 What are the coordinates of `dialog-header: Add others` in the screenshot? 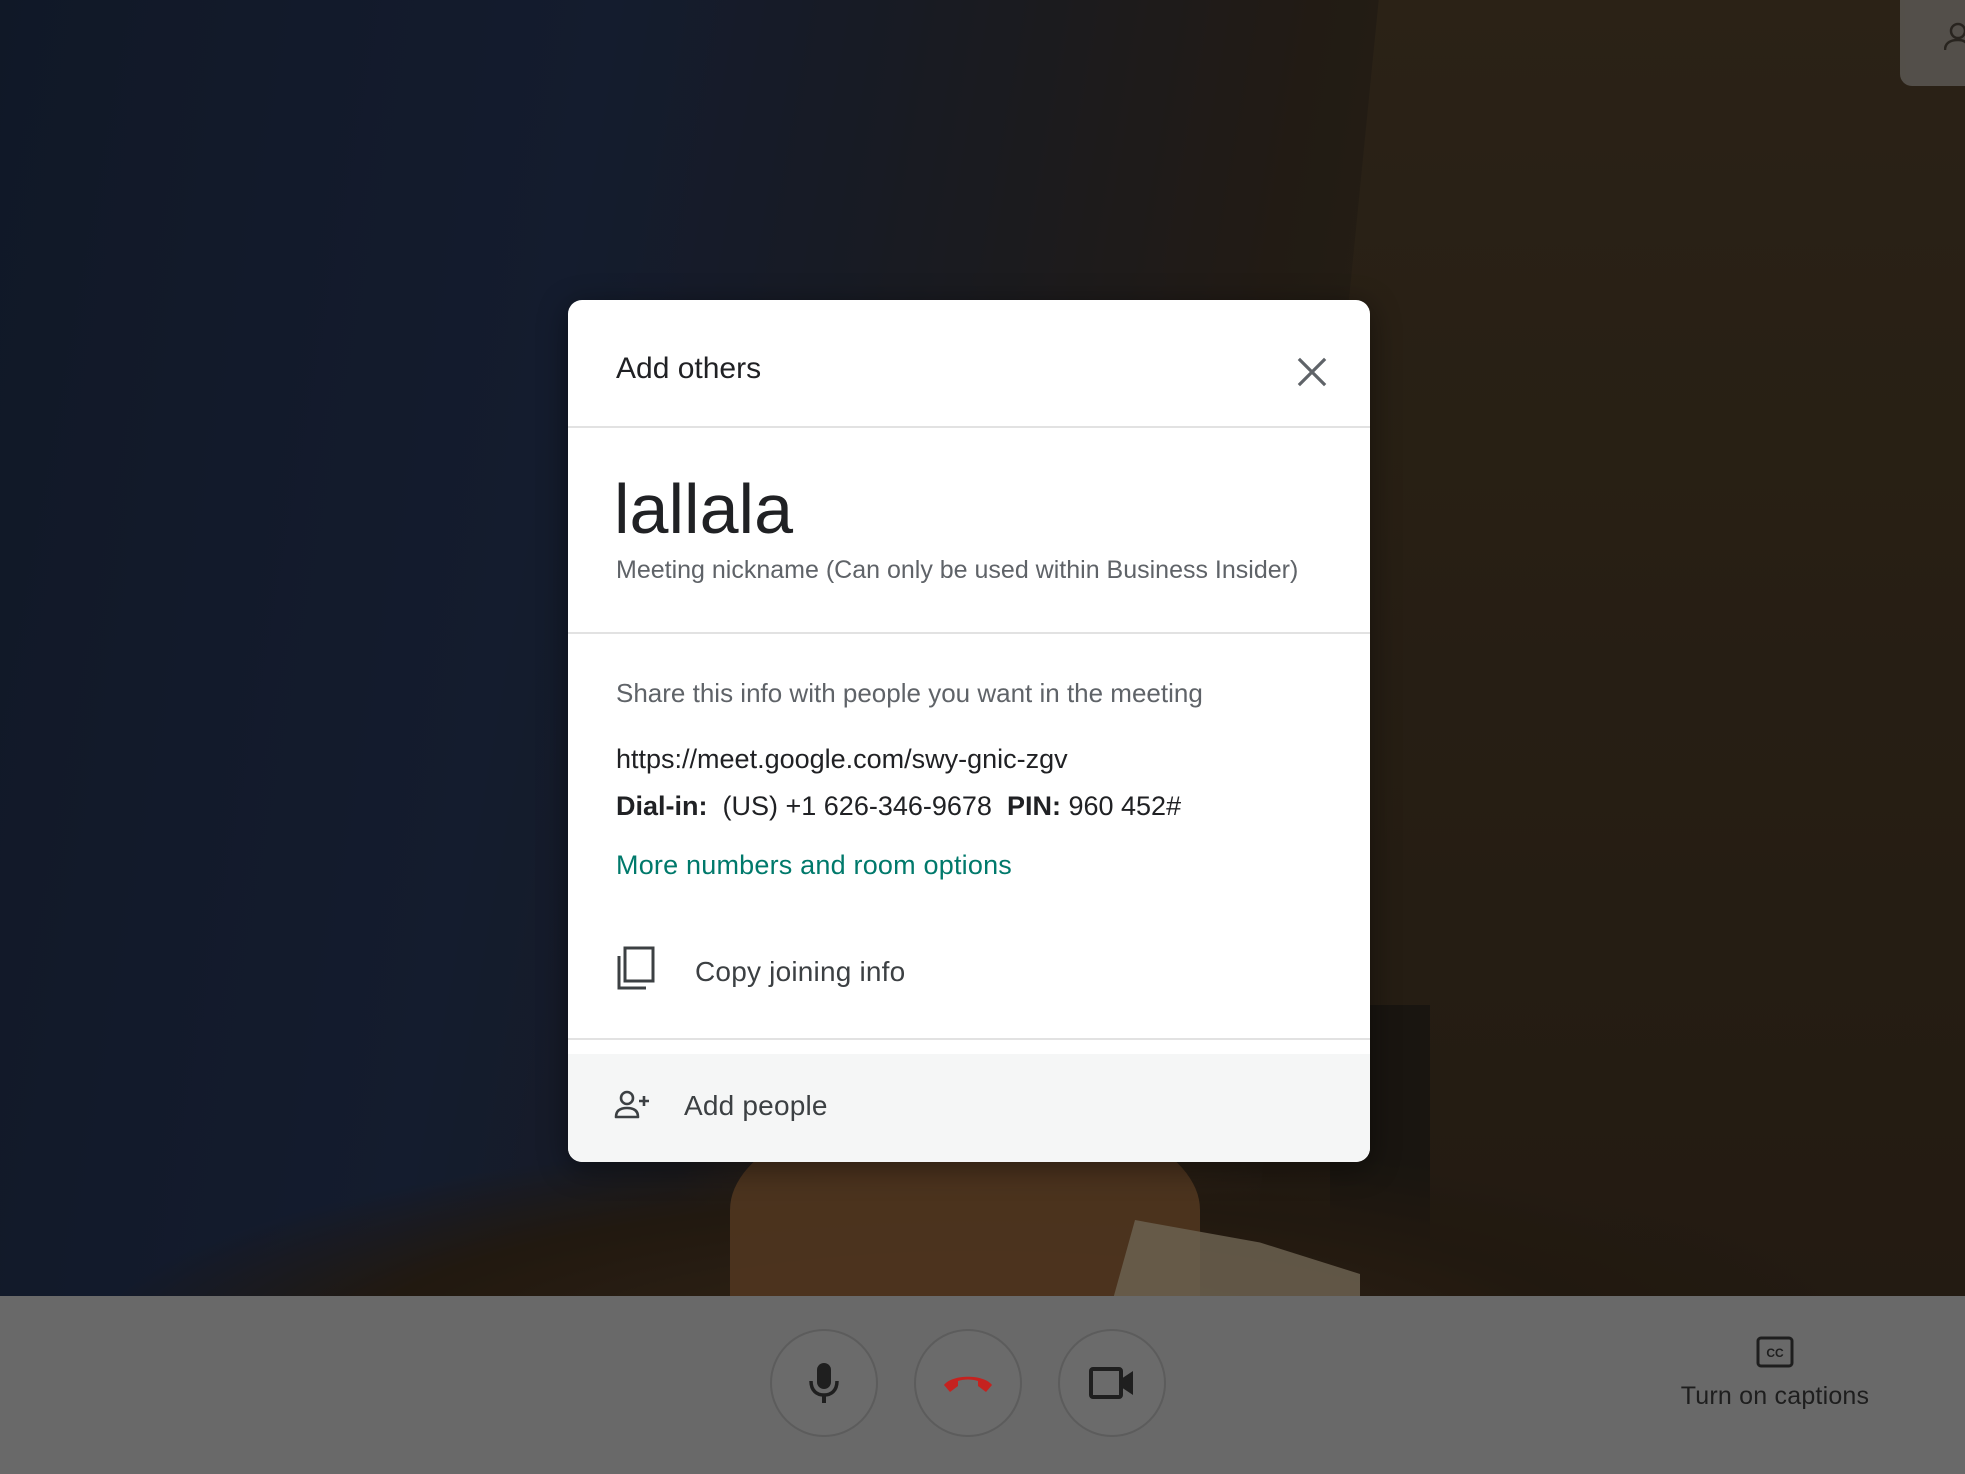 It's located at (969, 364).